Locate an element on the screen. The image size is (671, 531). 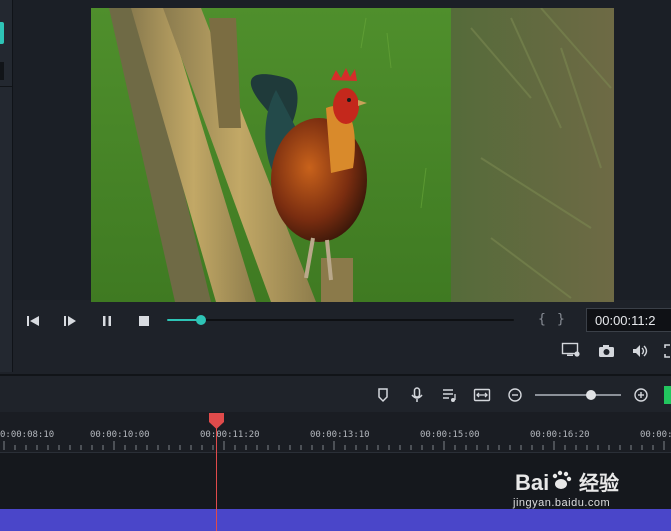
ruler-label: 0:00:08:10 is located at coordinates (27, 435).